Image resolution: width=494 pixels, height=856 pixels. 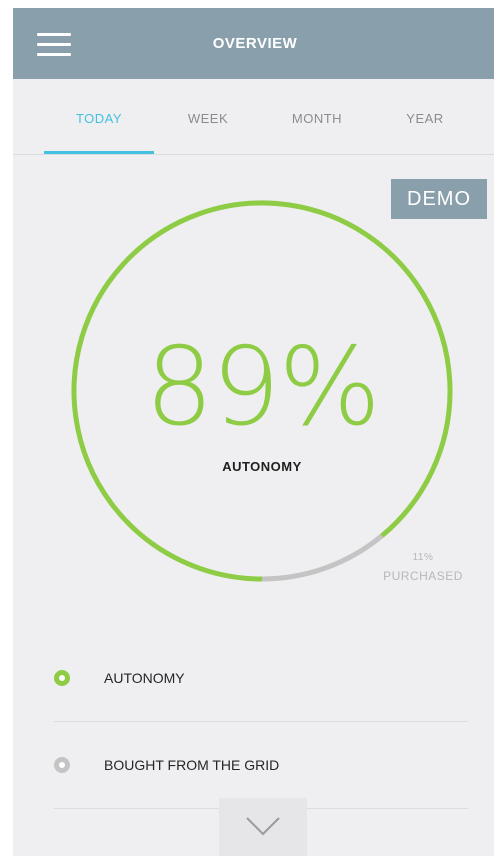 What do you see at coordinates (423, 567) in the screenshot?
I see `purchased-annotation: 11% PURCHASED` at bounding box center [423, 567].